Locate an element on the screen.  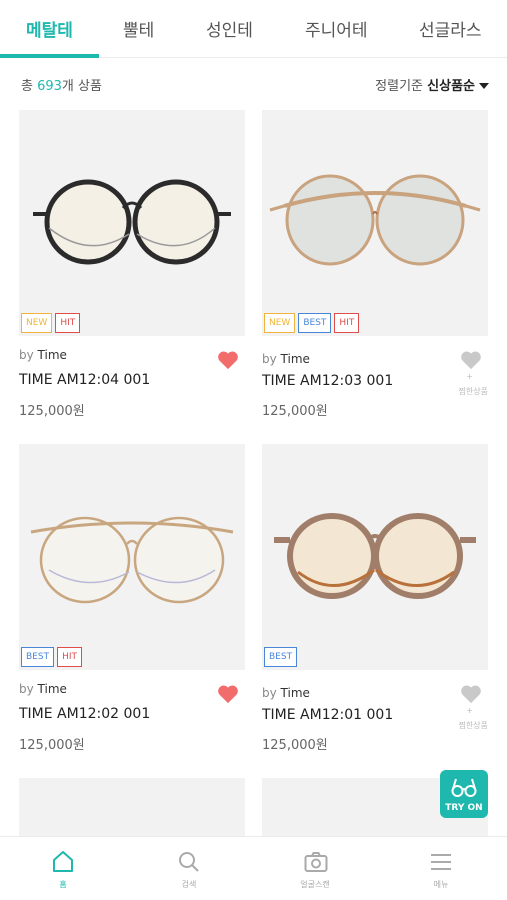
product-image is located at coordinates (132, 807).